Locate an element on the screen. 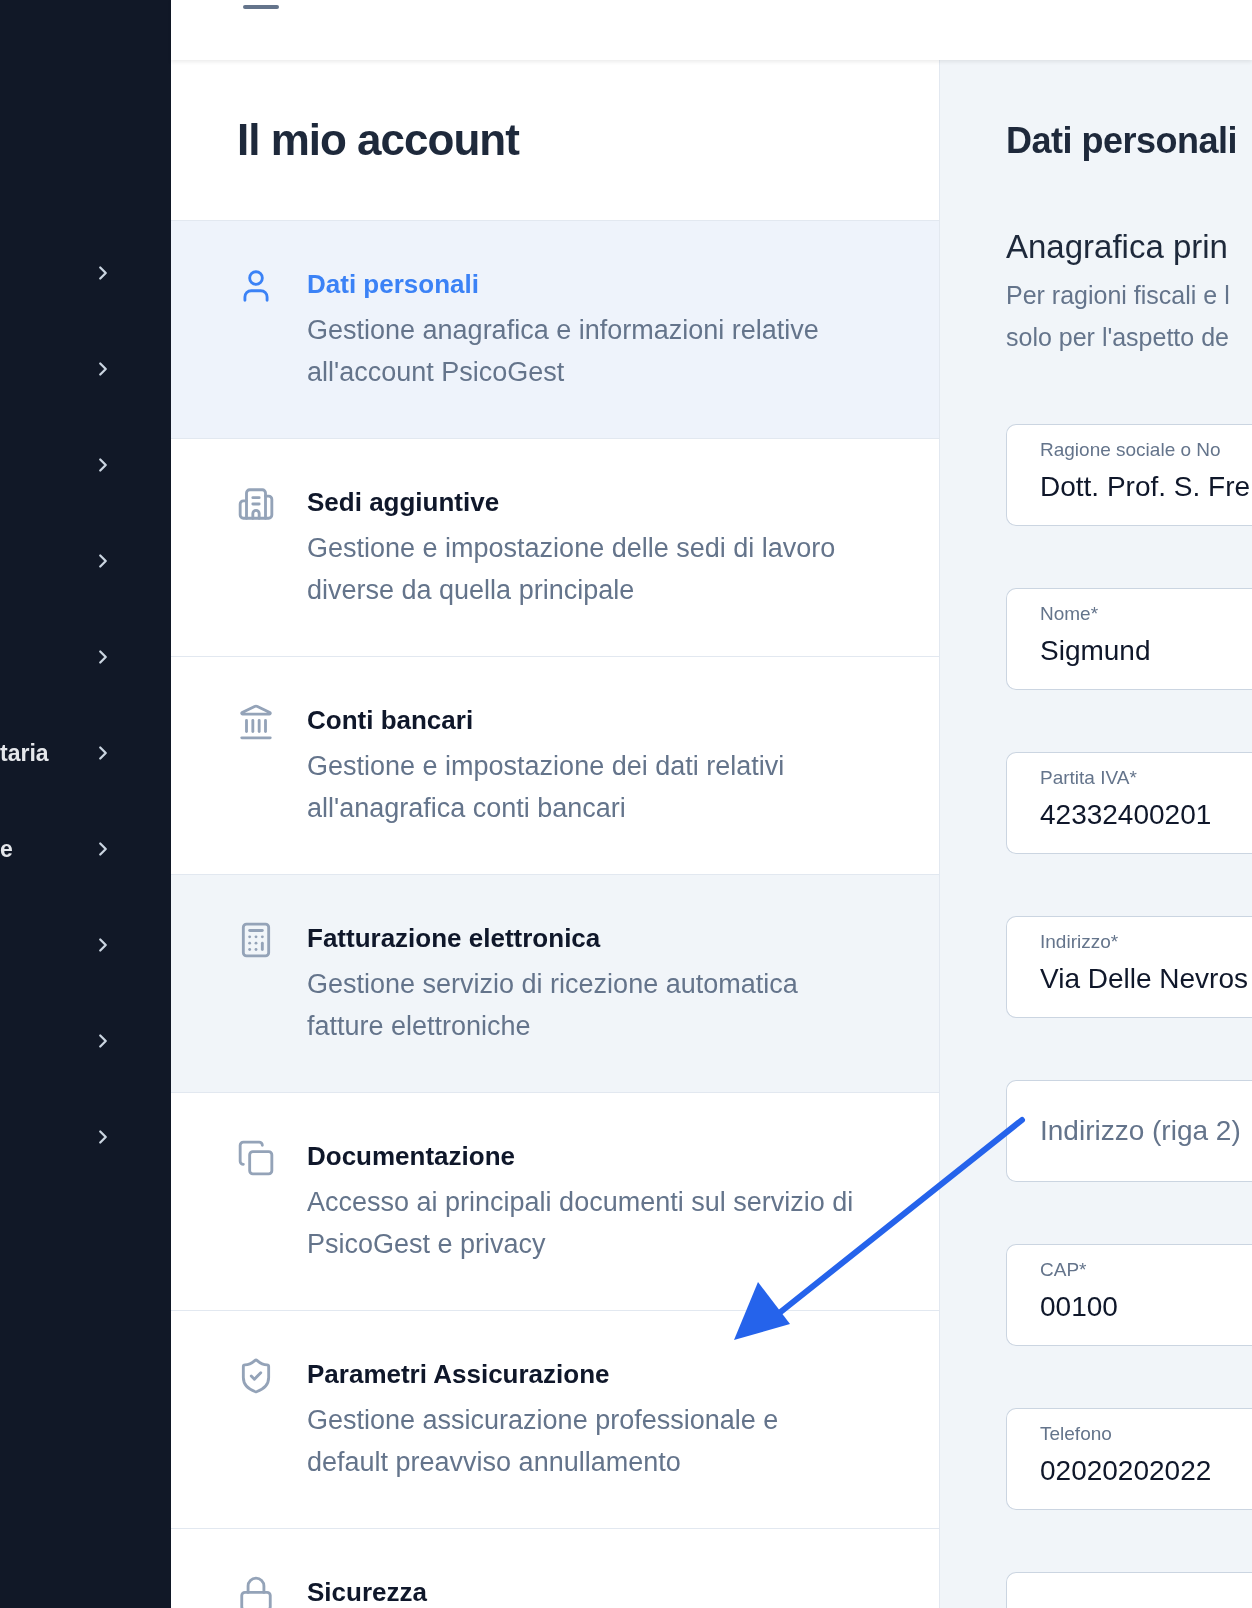 This screenshot has height=1608, width=1252. building-icon is located at coordinates (256, 504).